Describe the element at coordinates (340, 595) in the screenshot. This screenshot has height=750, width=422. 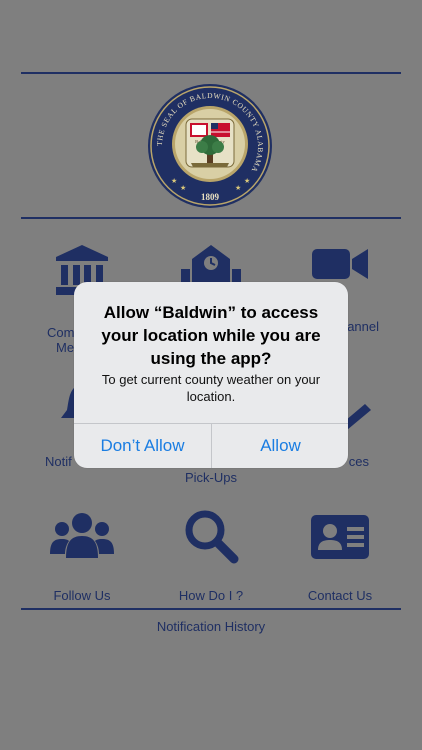
I see `contact-us-label: Contact Us` at that location.